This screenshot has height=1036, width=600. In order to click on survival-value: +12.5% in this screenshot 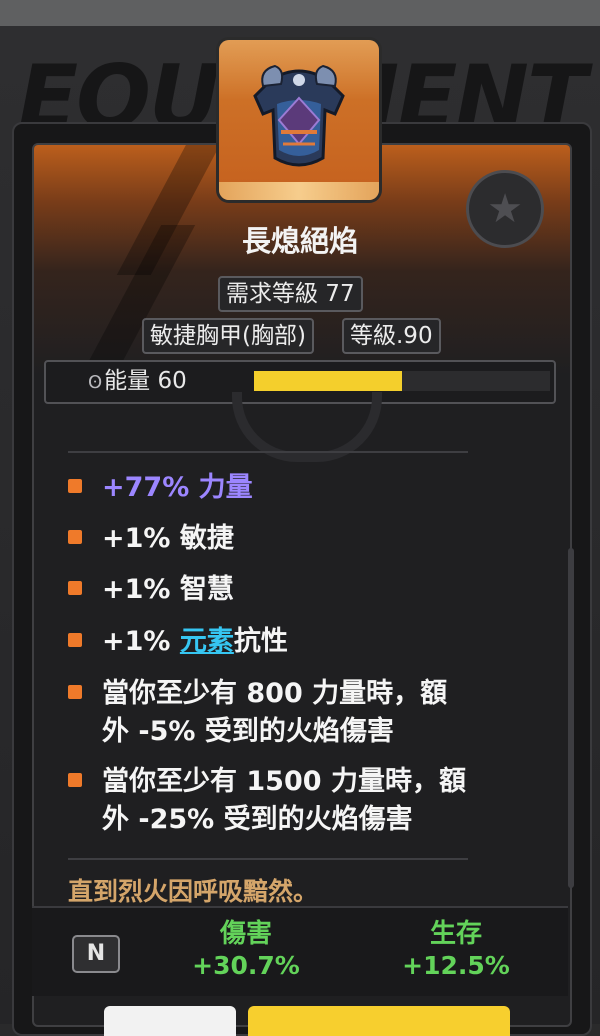, I will do `click(456, 965)`.